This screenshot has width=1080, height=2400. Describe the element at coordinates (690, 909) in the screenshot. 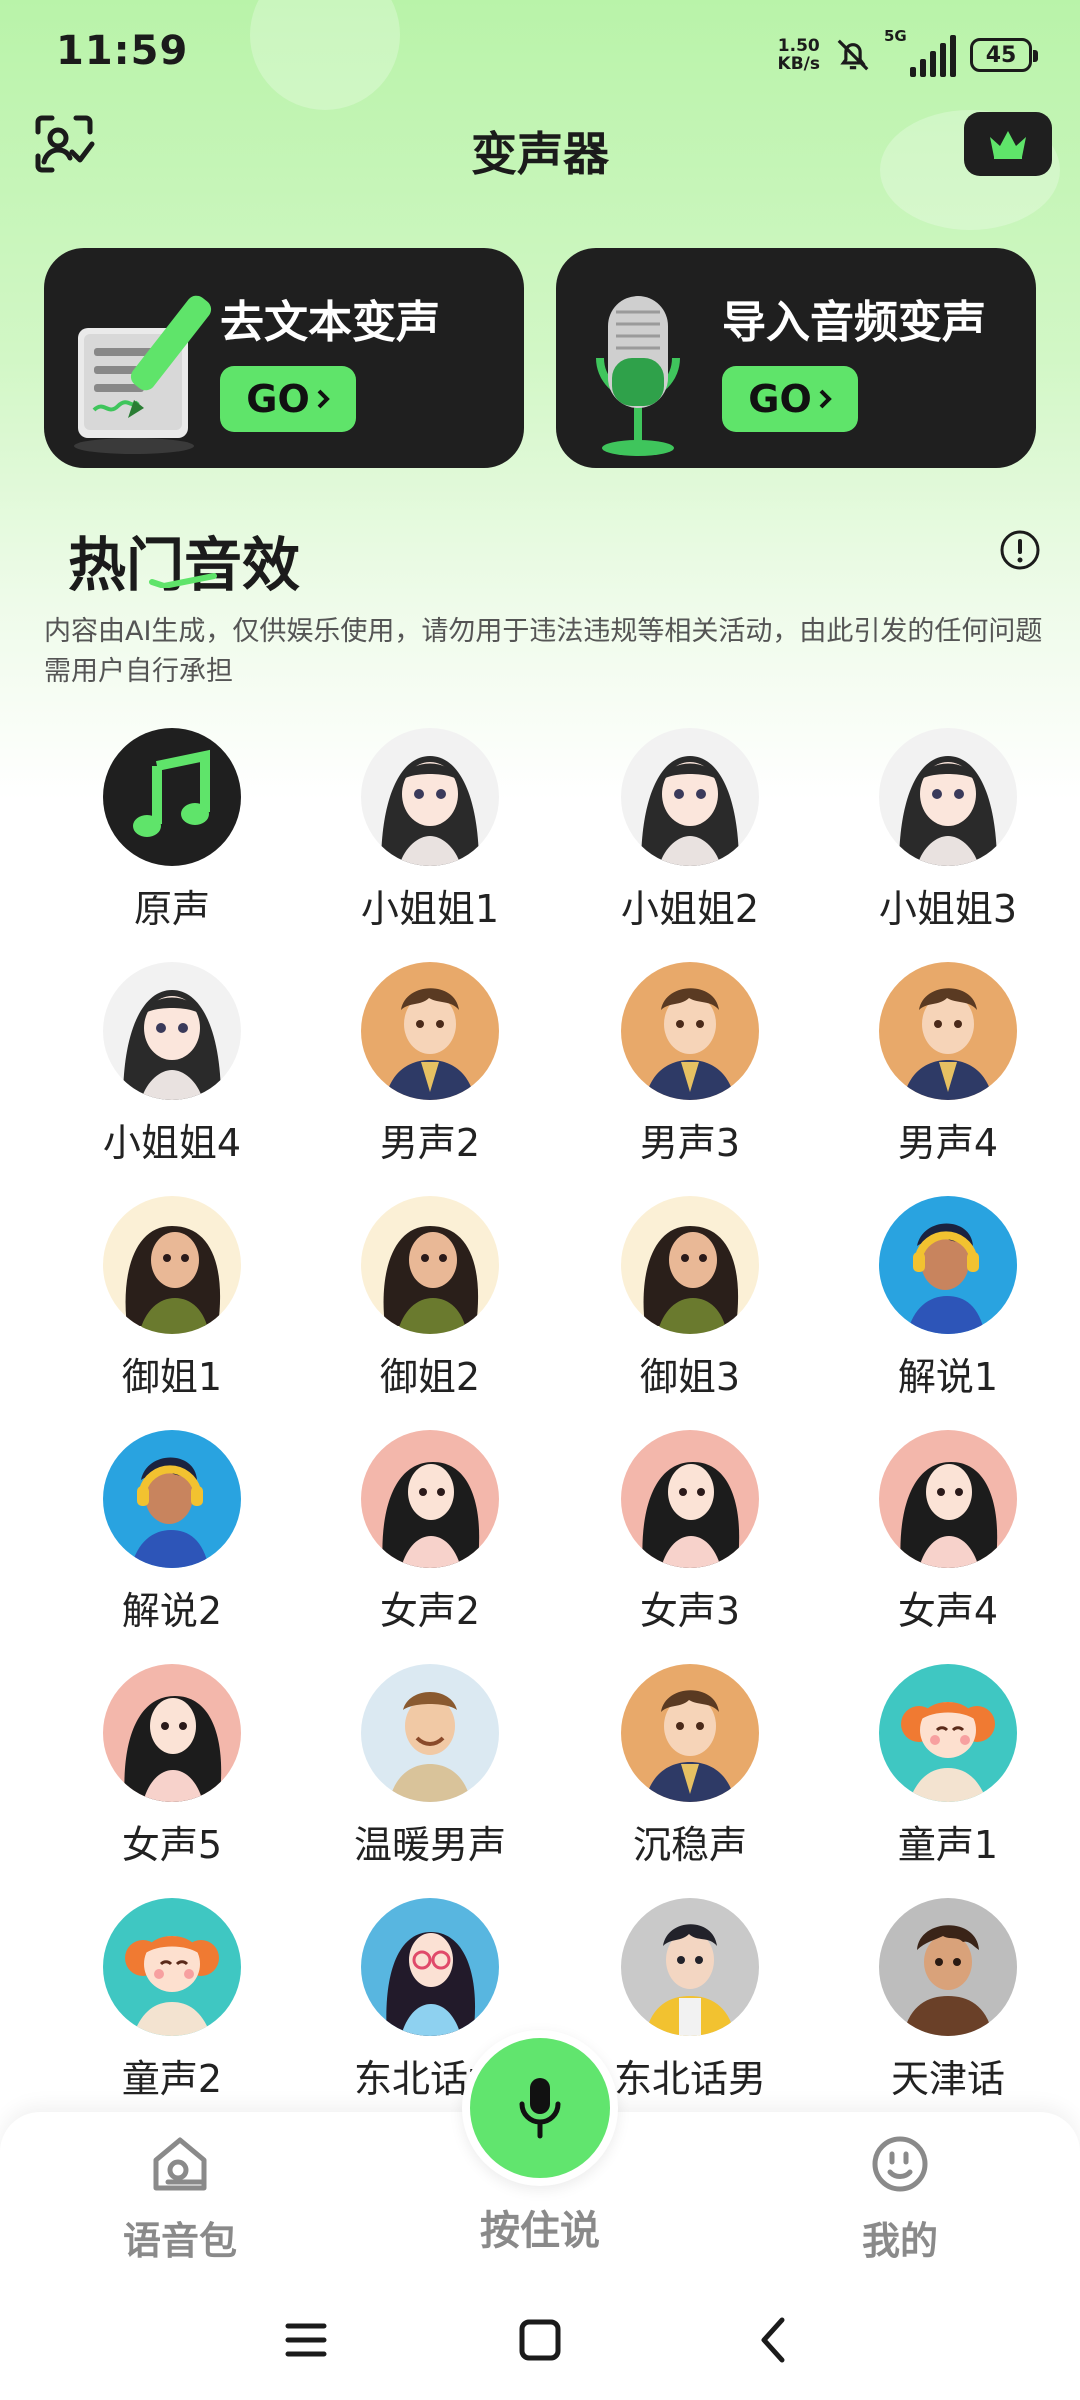

I see `voice-effect-label: 小姐姐2` at that location.